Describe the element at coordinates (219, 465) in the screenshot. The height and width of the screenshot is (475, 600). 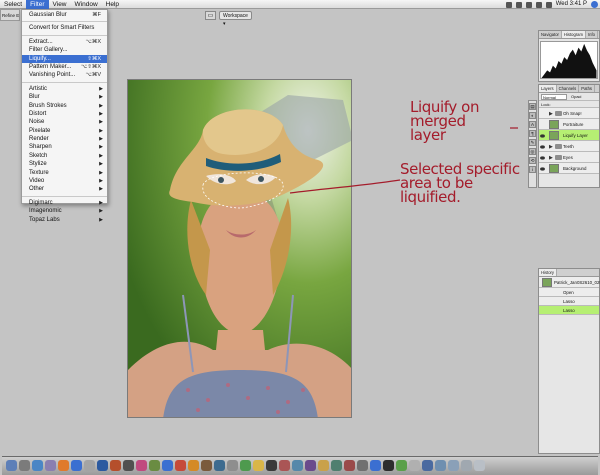
I see `lr-app-icon` at that location.